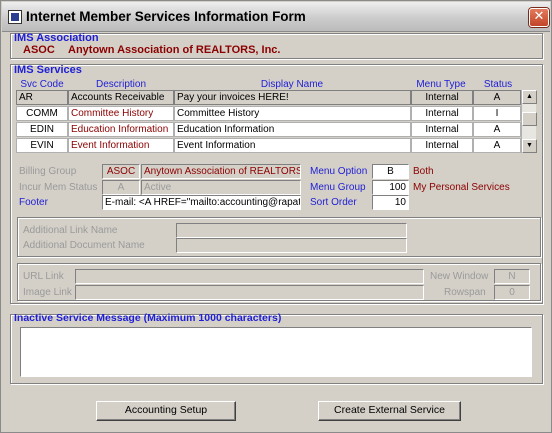  Describe the element at coordinates (121, 187) in the screenshot. I see `incur-mem-status-code-field: A` at that location.